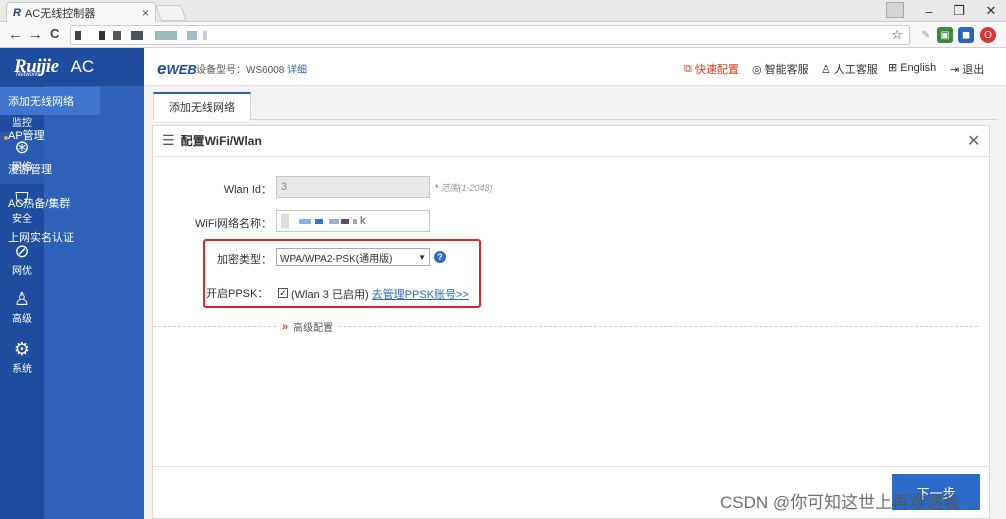 The width and height of the screenshot is (1006, 519). I want to click on dropdown-arrow-icon: ▼, so click(422, 257).